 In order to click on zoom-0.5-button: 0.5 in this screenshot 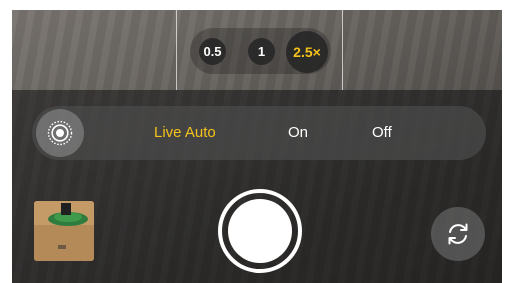, I will do `click(212, 51)`.